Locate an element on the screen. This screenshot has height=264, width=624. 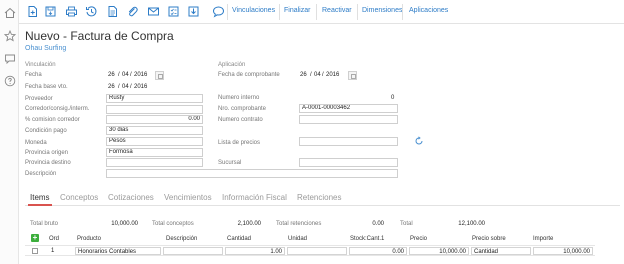
checklist-icon is located at coordinates (173, 11).